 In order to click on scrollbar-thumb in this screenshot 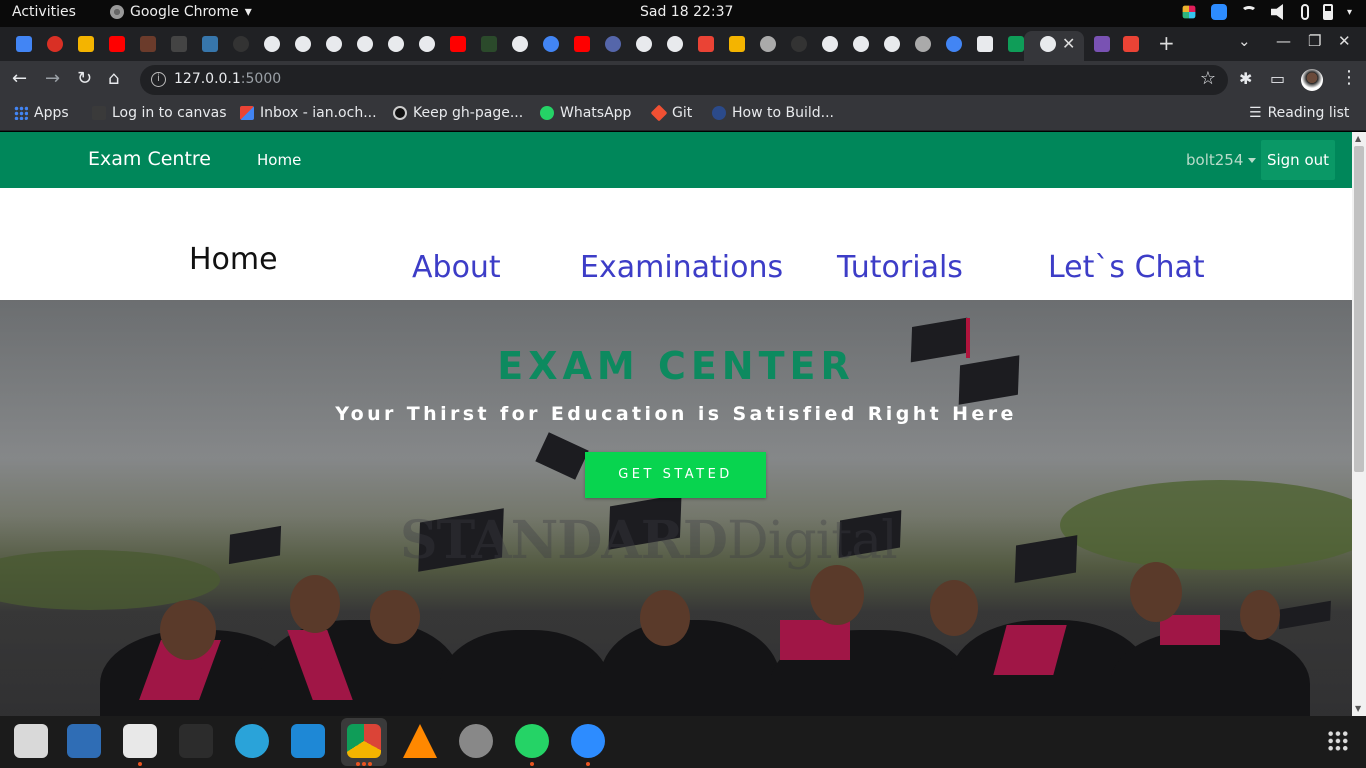, I will do `click(1359, 309)`.